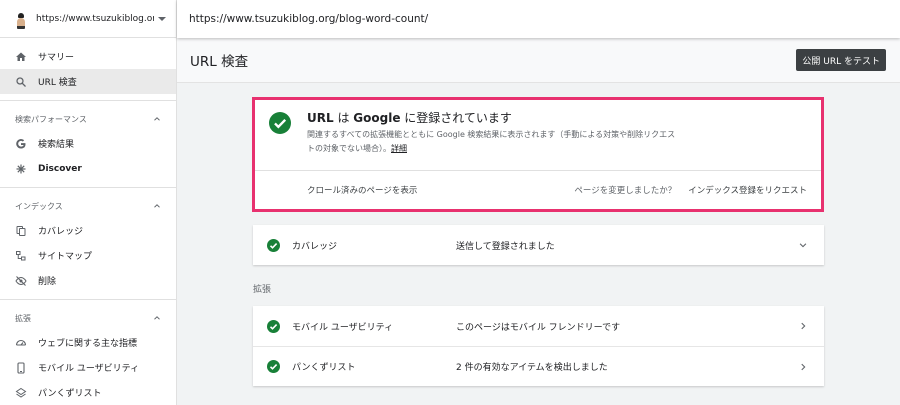 This screenshot has height=405, width=900. I want to click on sidebar-item-label: サマリー, so click(56, 58).